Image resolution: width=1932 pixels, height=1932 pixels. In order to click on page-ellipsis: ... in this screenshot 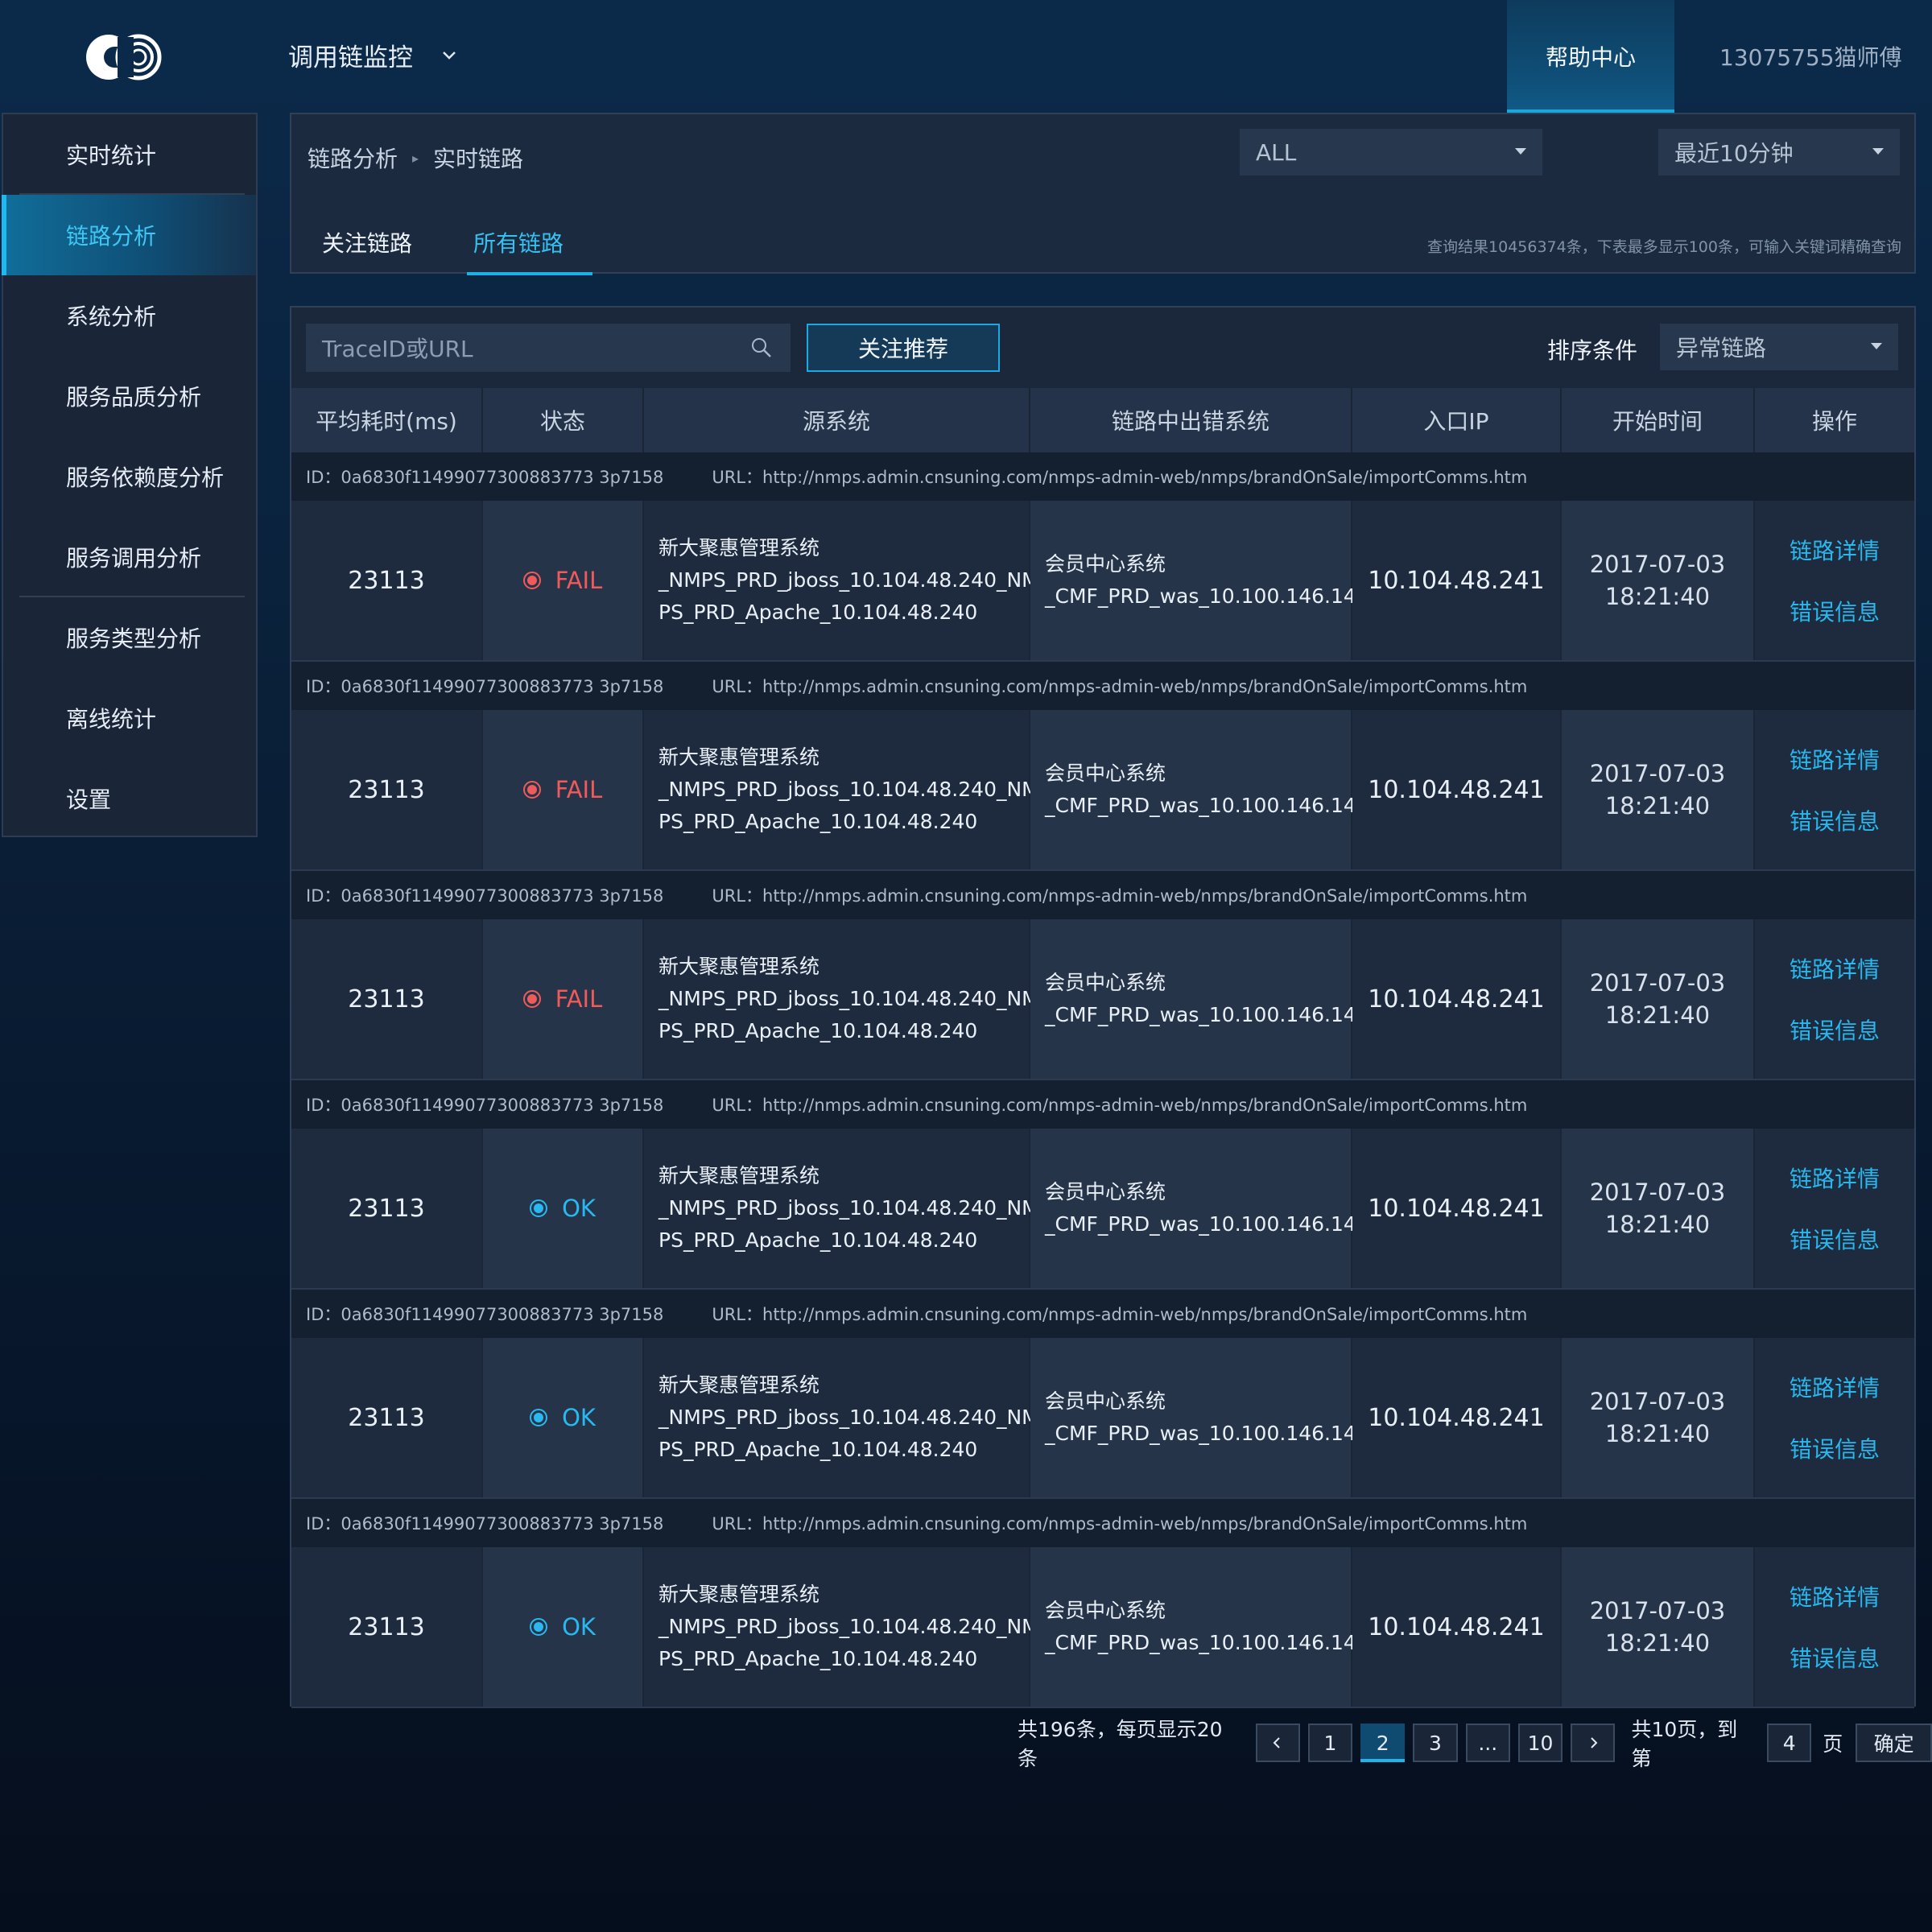, I will do `click(1487, 1743)`.